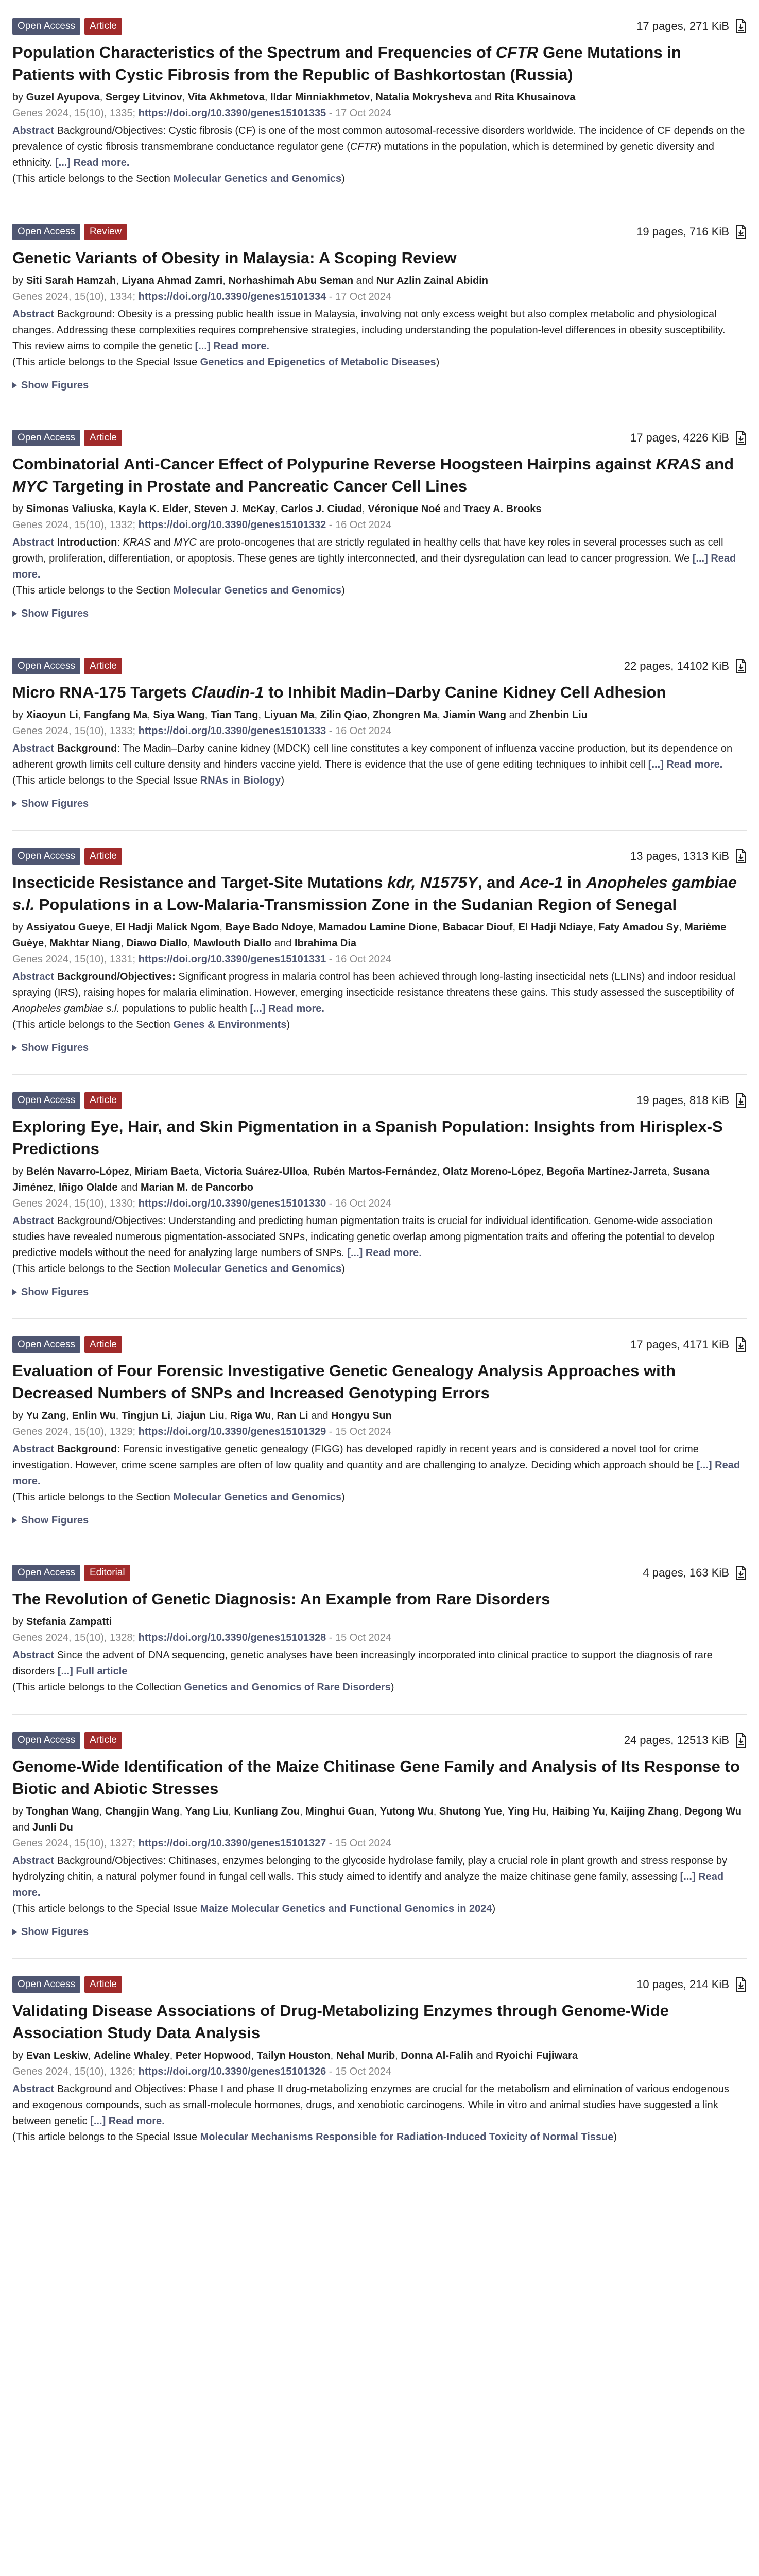  Describe the element at coordinates (62, 1811) in the screenshot. I see `author-link: Tonghan Wang` at that location.